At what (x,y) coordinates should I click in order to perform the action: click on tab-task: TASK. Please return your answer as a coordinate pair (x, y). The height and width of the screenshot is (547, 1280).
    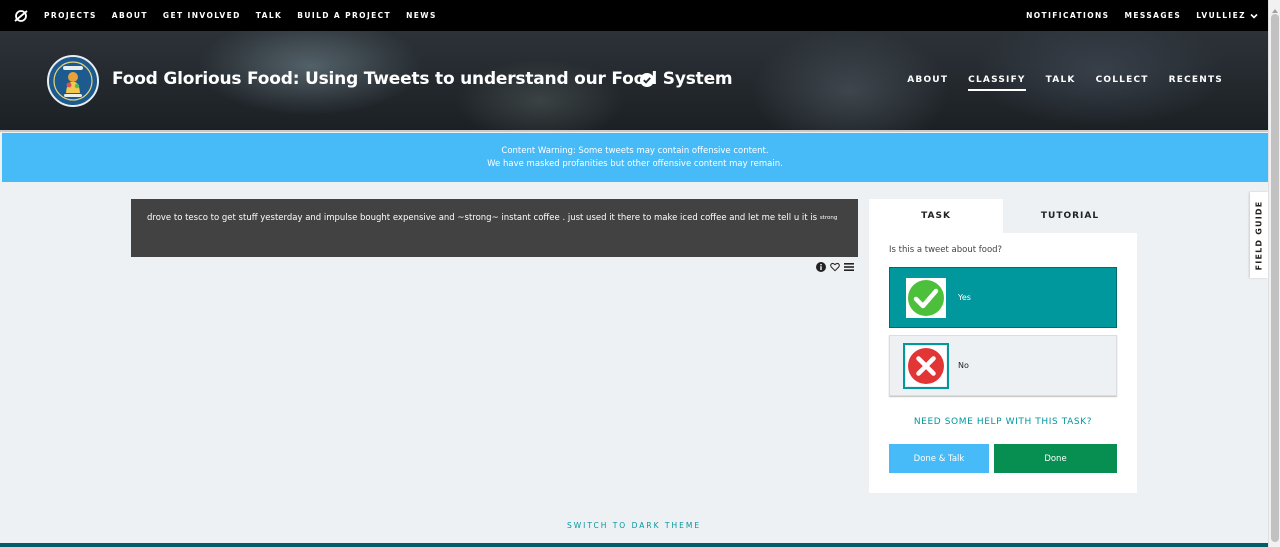
    Looking at the image, I should click on (936, 216).